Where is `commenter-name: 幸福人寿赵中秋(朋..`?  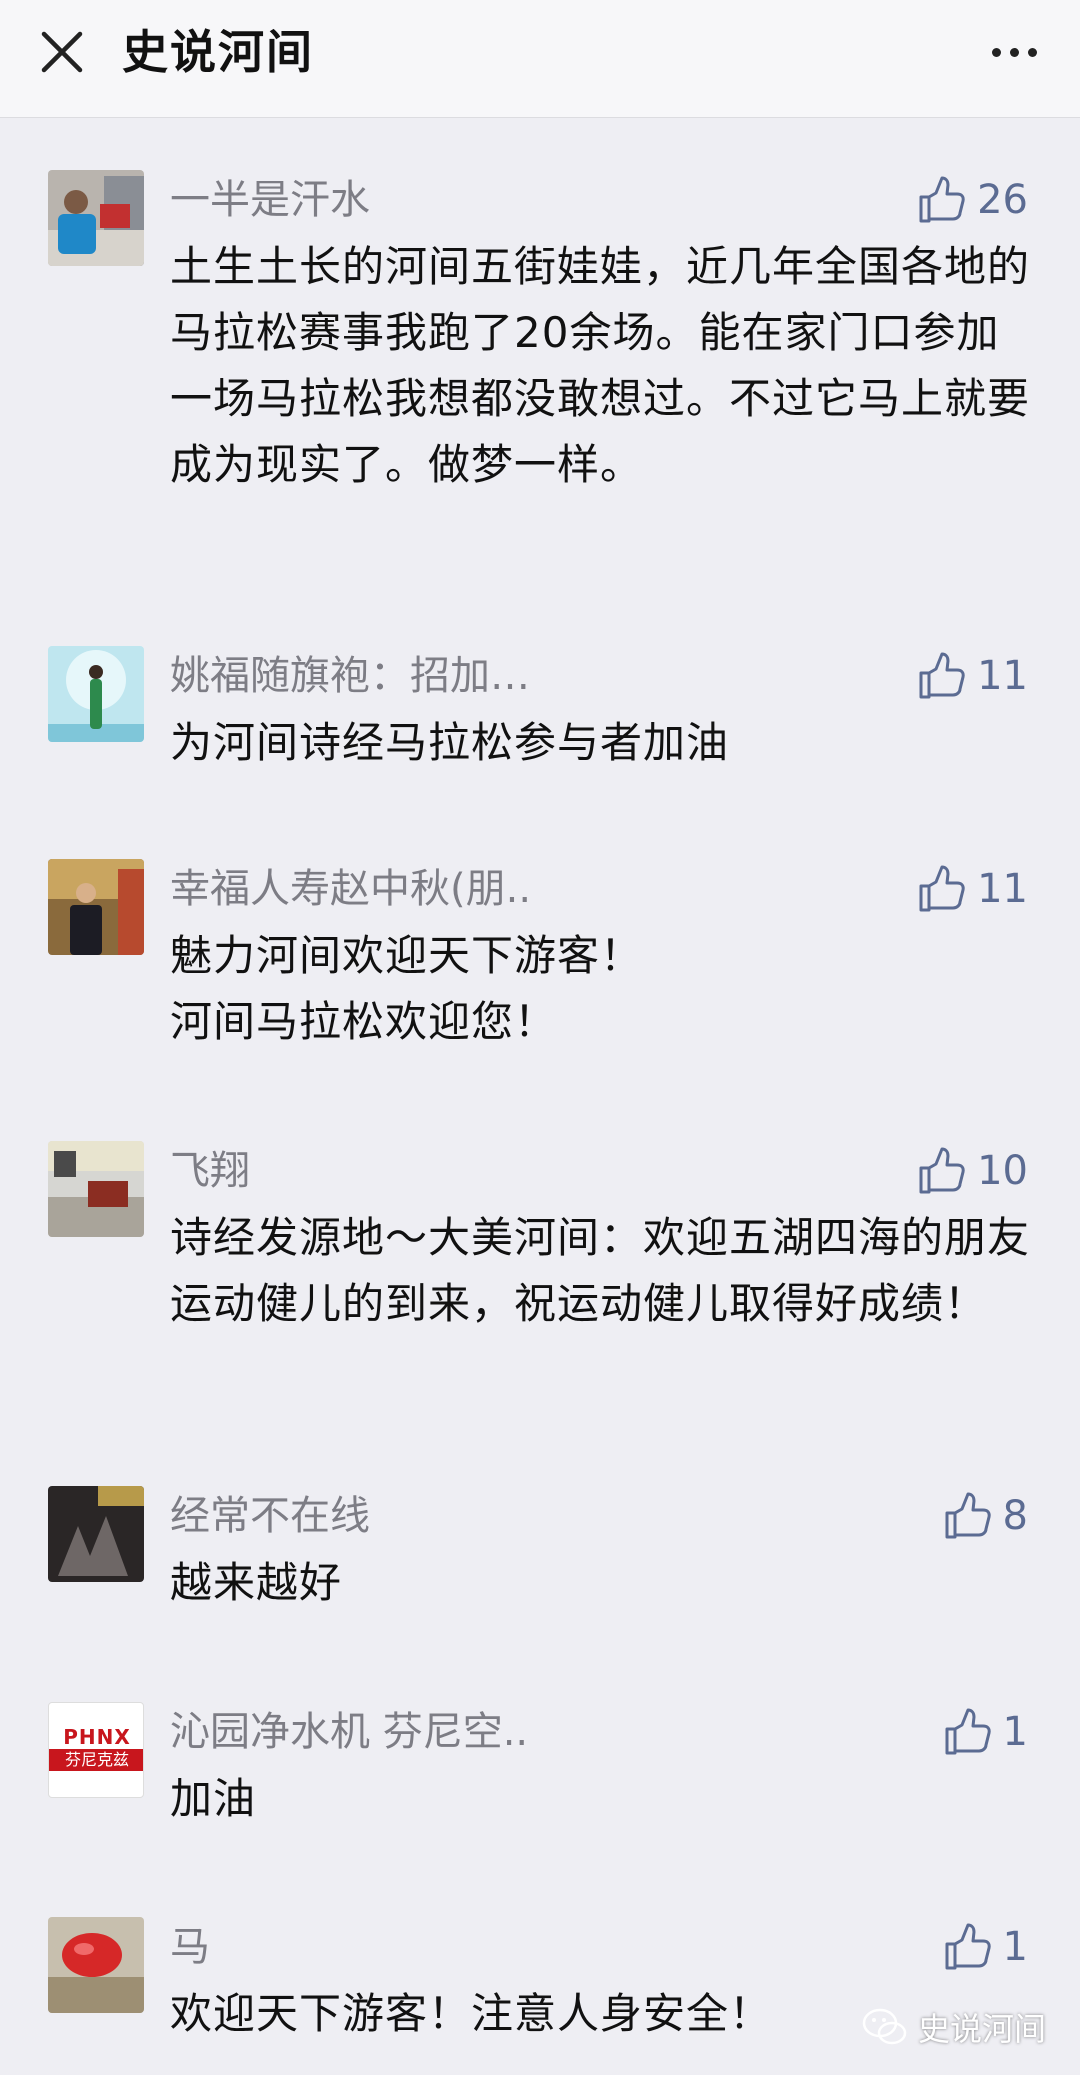 commenter-name: 幸福人寿赵中秋(朋.. is located at coordinates (350, 889).